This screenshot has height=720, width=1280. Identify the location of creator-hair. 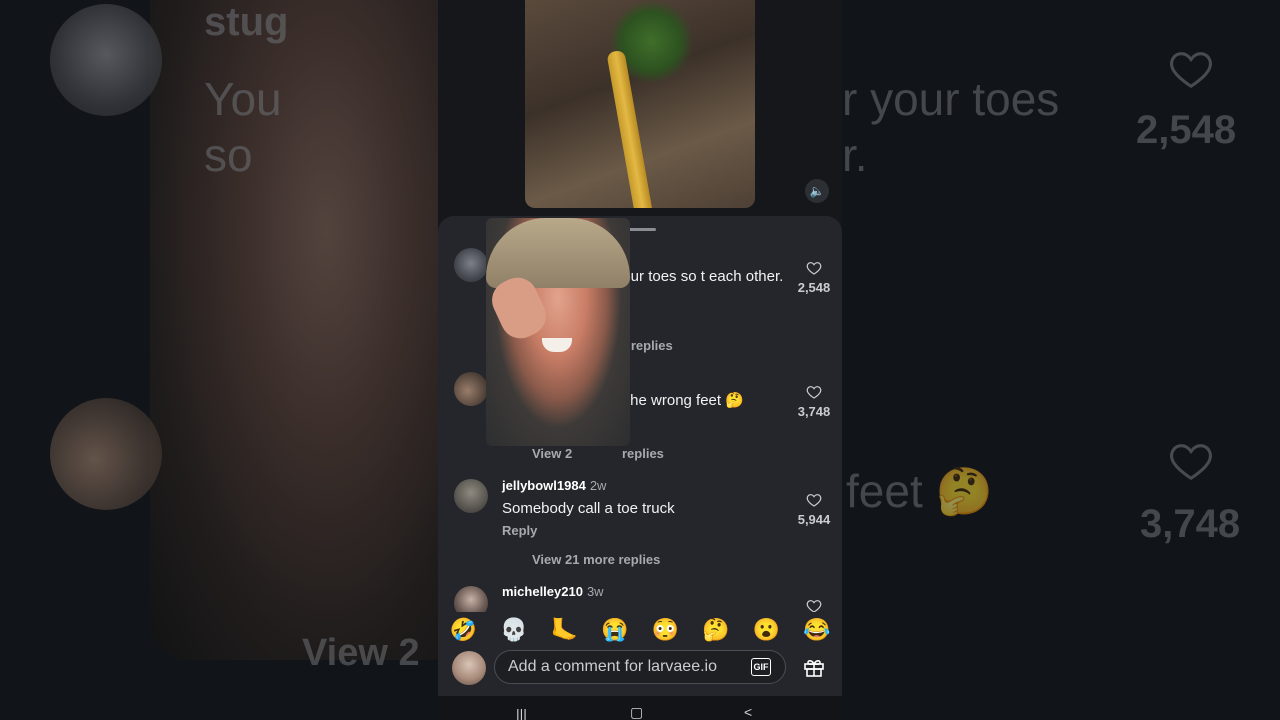
(558, 253).